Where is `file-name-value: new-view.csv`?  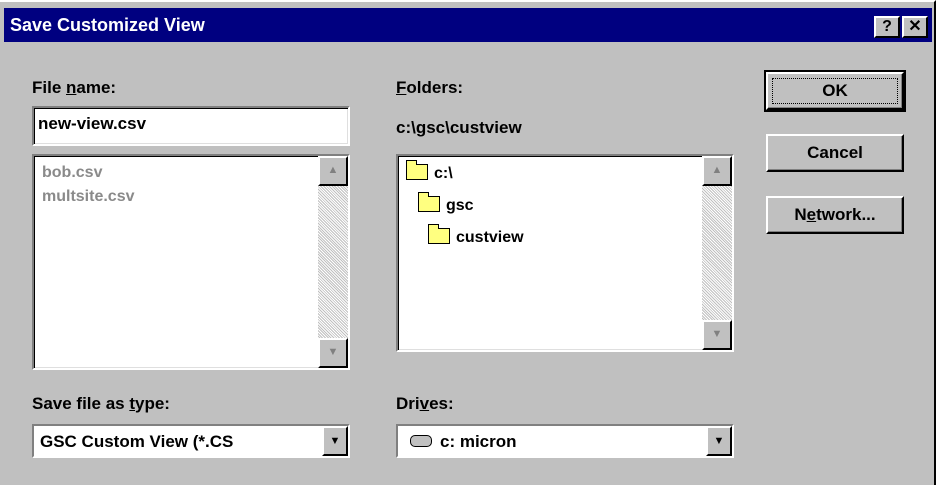
file-name-value: new-view.csv is located at coordinates (92, 123).